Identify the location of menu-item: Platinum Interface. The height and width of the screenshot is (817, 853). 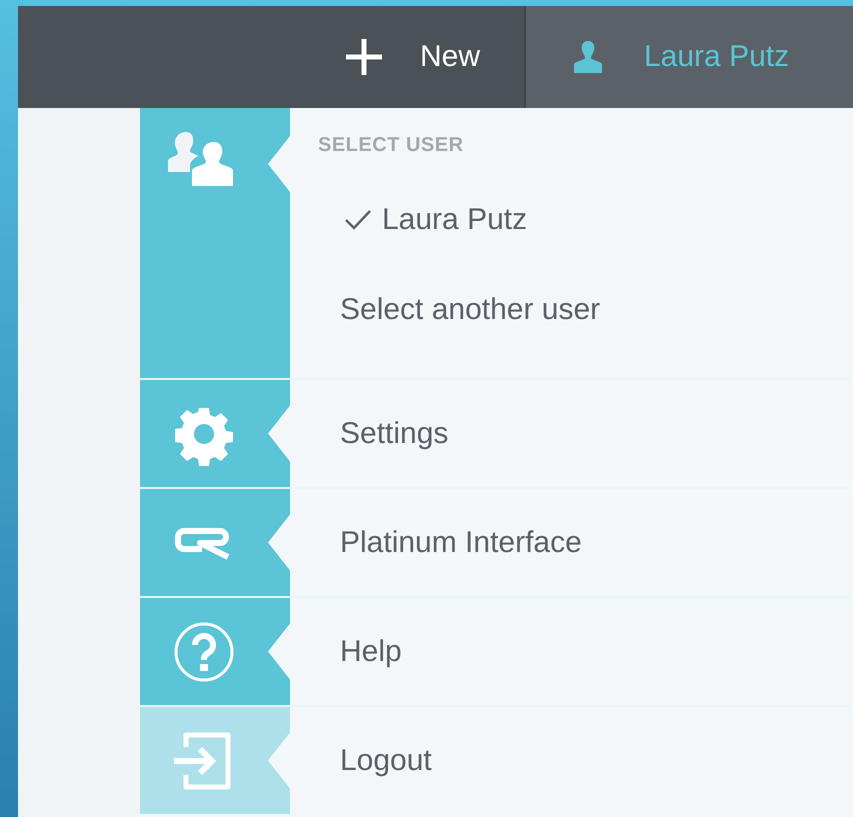
(461, 543).